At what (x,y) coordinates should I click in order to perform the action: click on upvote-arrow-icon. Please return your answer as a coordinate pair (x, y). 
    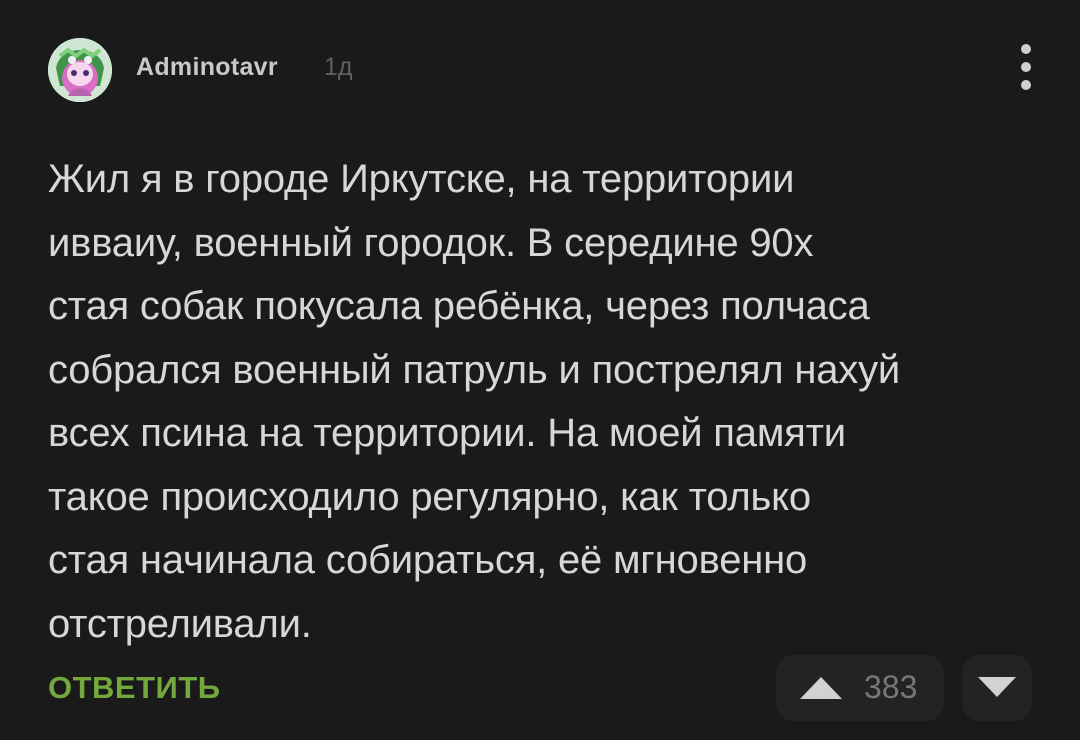
    Looking at the image, I should click on (821, 688).